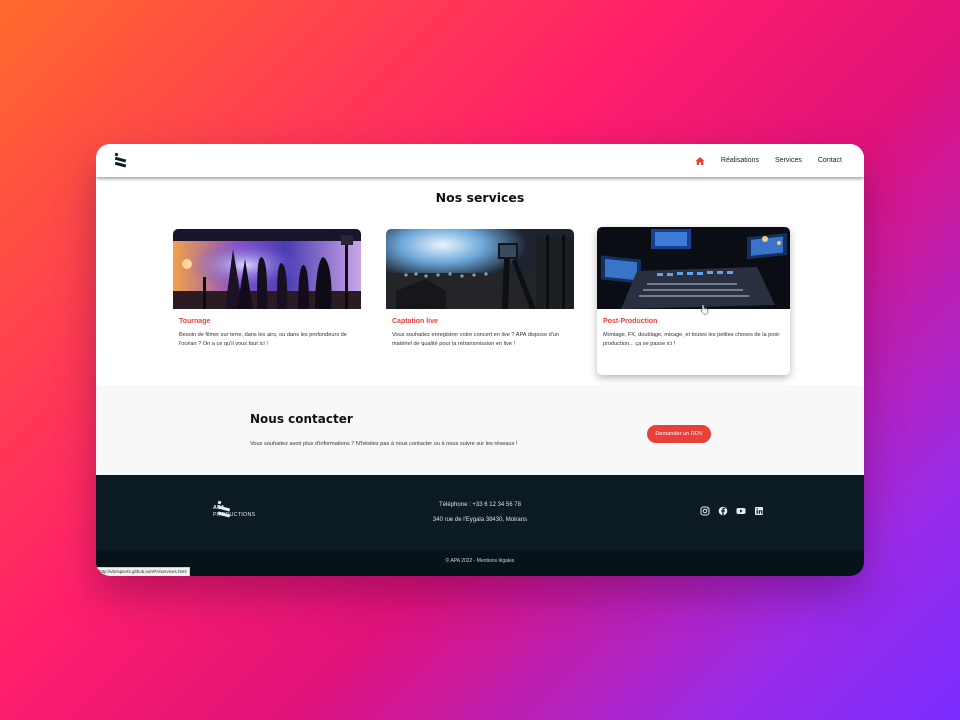 Image resolution: width=960 pixels, height=720 pixels. I want to click on nav-links: Réalisations Services Contact, so click(768, 160).